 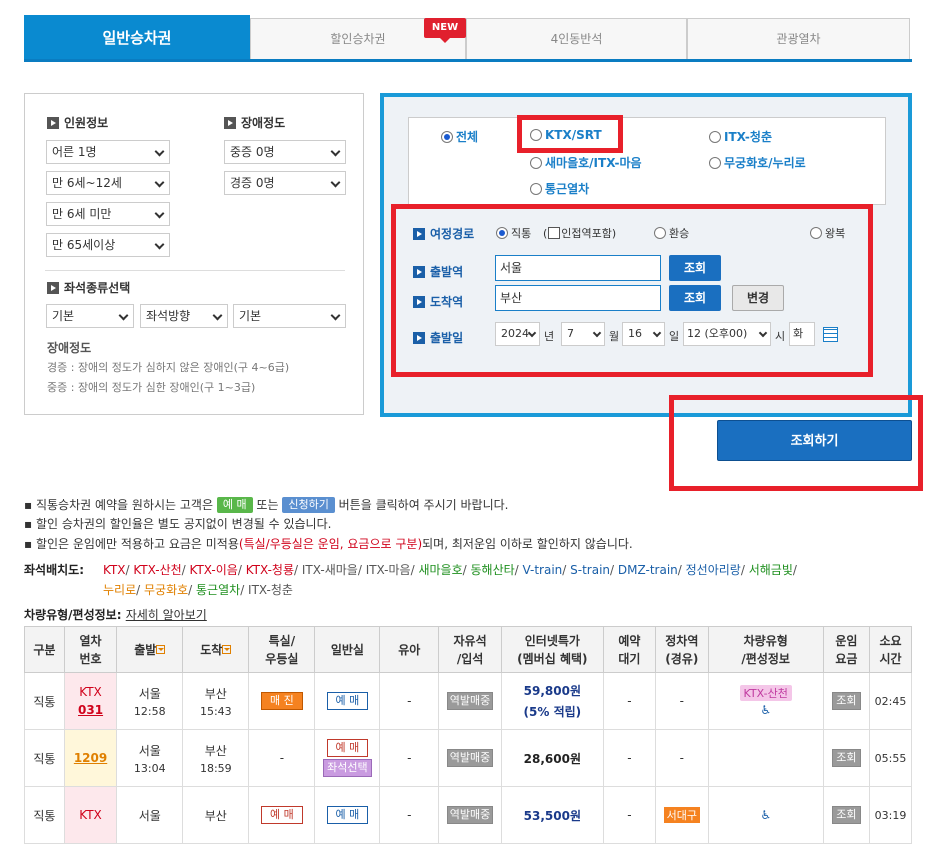 What do you see at coordinates (216, 649) in the screenshot?
I see `header-cell: 도착` at bounding box center [216, 649].